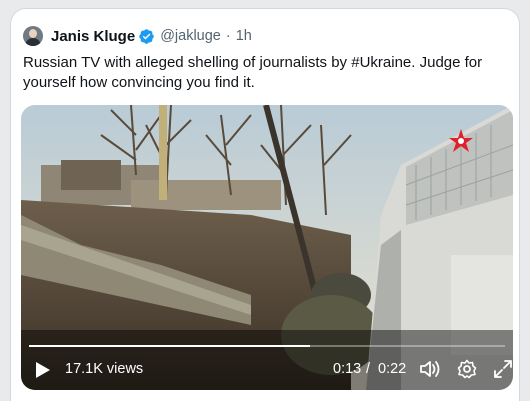 The height and width of the screenshot is (401, 530). What do you see at coordinates (467, 369) in the screenshot?
I see `settings-gear-icon` at bounding box center [467, 369].